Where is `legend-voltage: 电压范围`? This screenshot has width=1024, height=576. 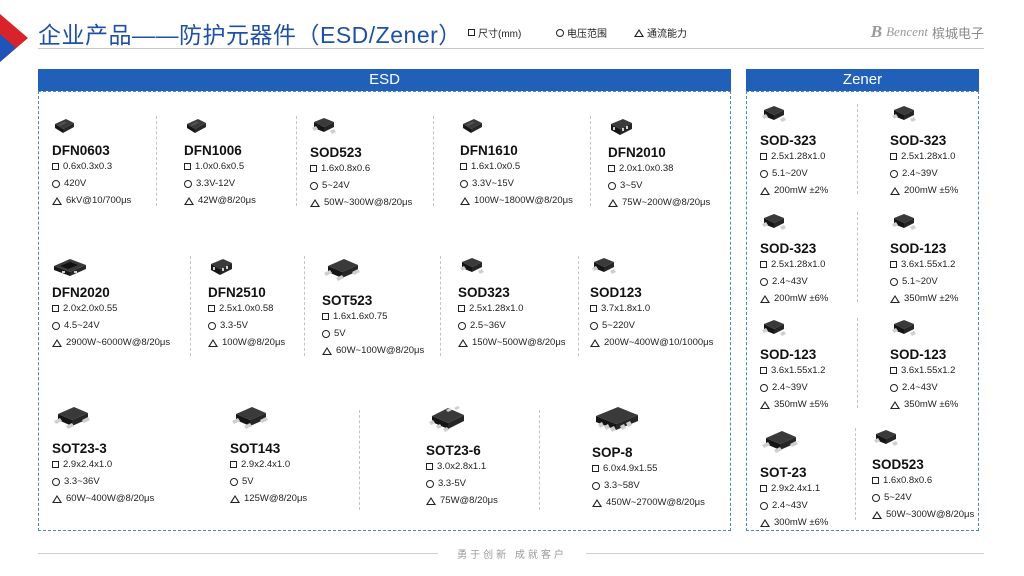 legend-voltage: 电压范围 is located at coordinates (581, 32).